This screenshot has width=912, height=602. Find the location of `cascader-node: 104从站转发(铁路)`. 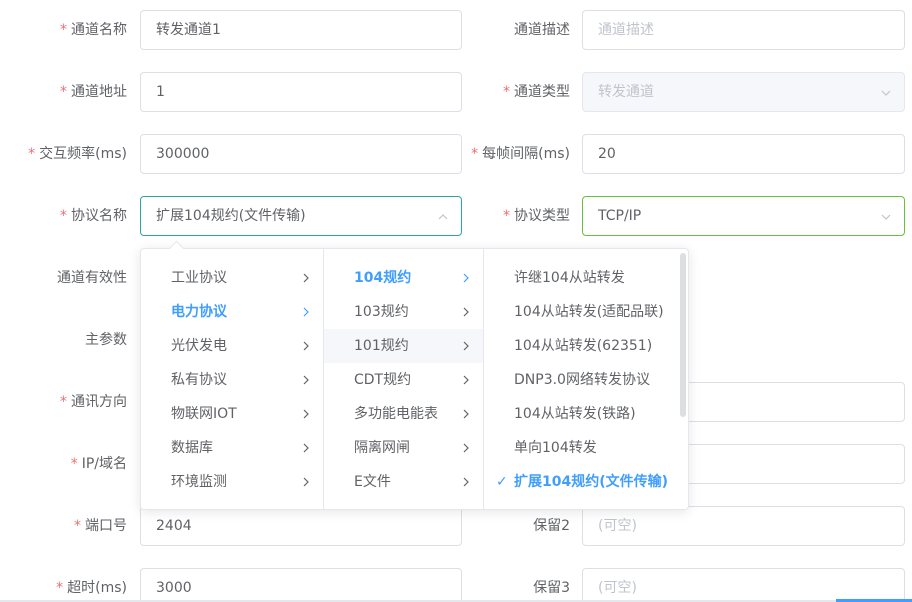

cascader-node: 104从站转发(铁路) is located at coordinates (586, 414).